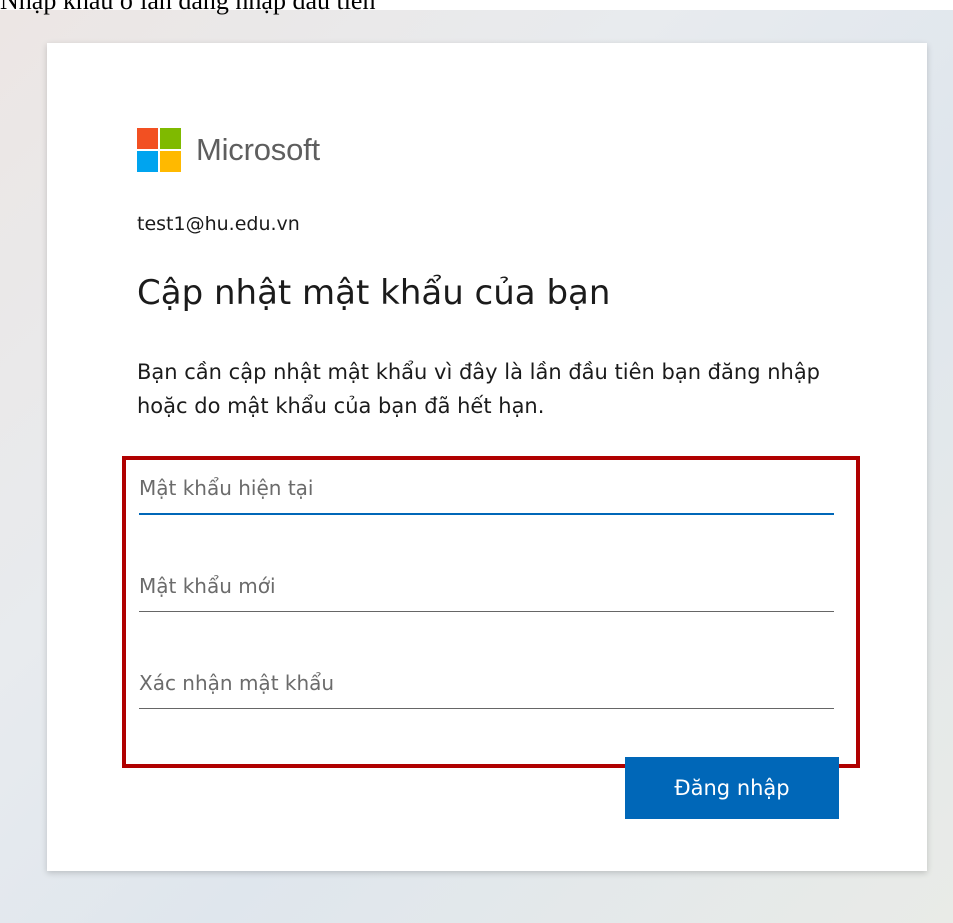 Image resolution: width=953 pixels, height=923 pixels. What do you see at coordinates (374, 293) in the screenshot?
I see `page-title: Cập nhật mật khẩu của bạn` at bounding box center [374, 293].